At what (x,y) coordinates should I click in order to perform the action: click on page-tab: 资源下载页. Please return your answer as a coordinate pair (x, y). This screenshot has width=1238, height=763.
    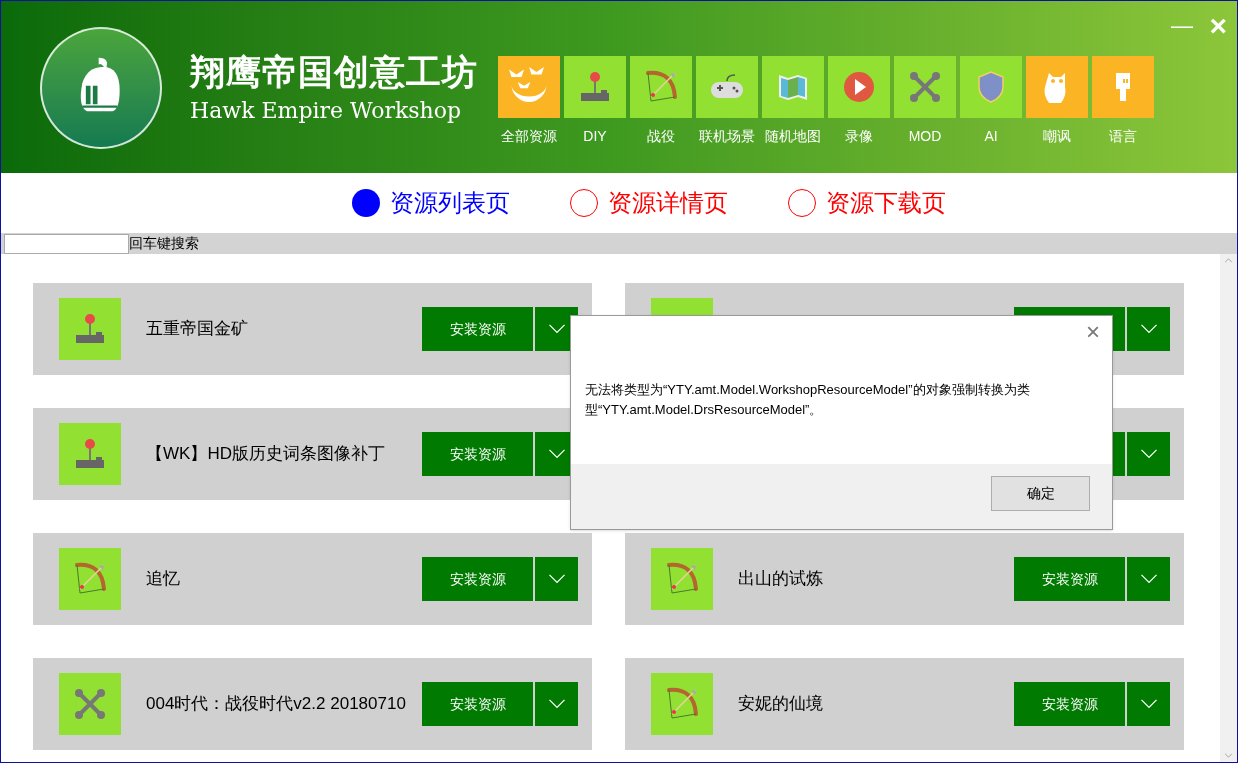
    Looking at the image, I should click on (867, 203).